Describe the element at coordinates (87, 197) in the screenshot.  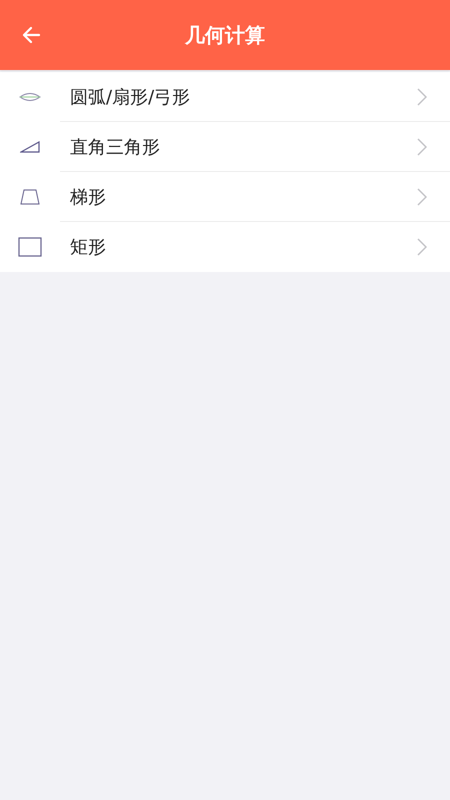
I see `item-label: 梯形` at that location.